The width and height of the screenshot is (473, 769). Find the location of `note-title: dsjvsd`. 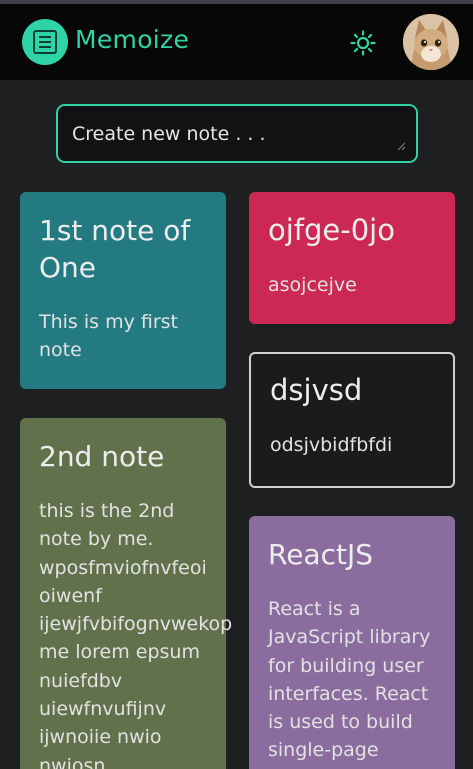

note-title: dsjvsd is located at coordinates (316, 390).